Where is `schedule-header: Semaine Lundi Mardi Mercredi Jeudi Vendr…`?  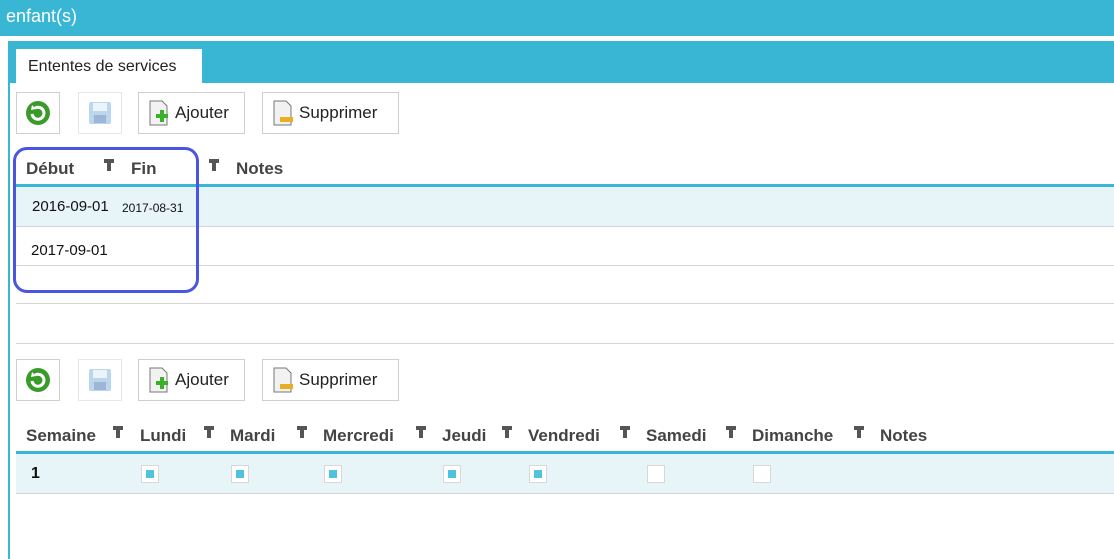 schedule-header: Semaine Lundi Mardi Mercredi Jeudi Vendr… is located at coordinates (565, 439).